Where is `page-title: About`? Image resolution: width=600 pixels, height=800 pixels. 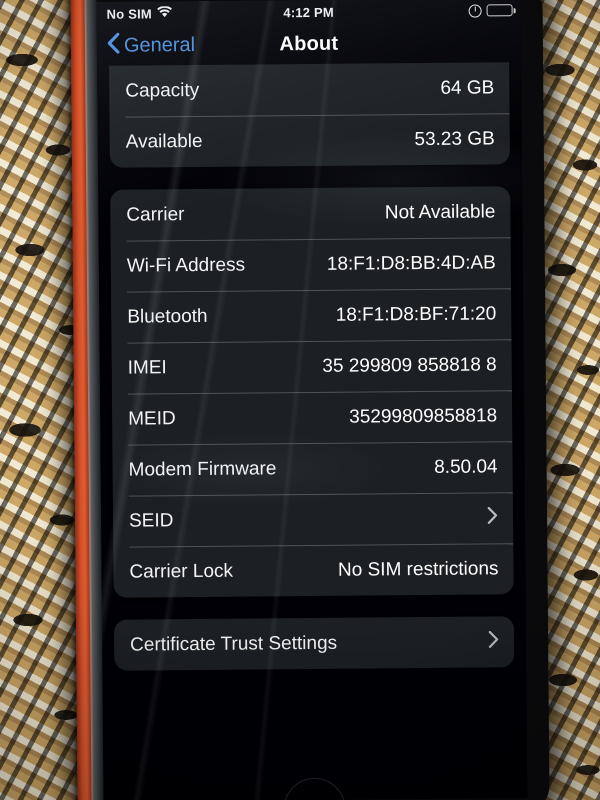
page-title: About is located at coordinates (309, 43).